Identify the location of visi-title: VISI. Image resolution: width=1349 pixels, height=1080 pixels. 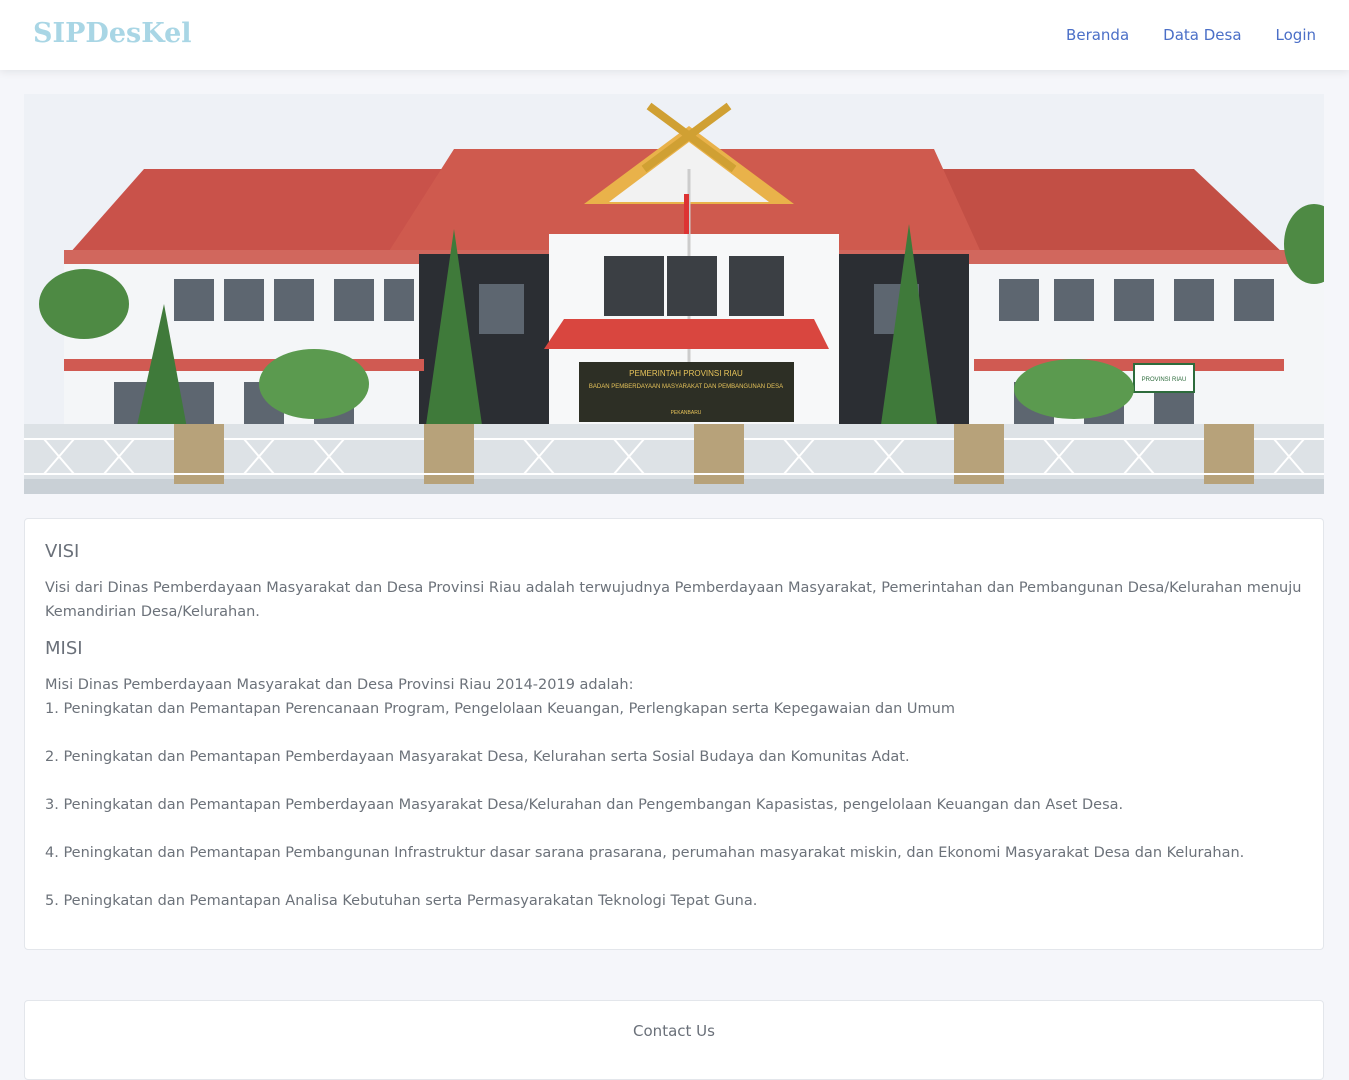
(62, 551).